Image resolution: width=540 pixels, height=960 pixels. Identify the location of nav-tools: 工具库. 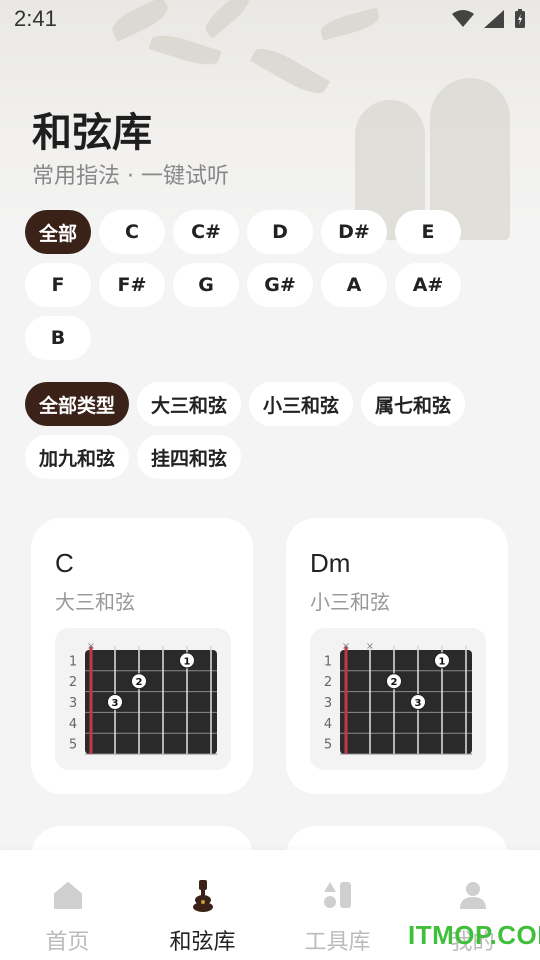
(337, 905).